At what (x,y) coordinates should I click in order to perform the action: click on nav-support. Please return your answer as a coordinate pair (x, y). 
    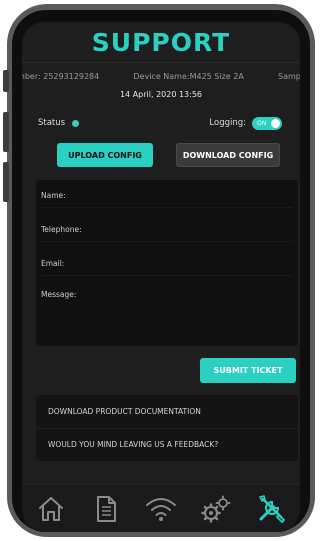
    Looking at the image, I should click on (271, 509).